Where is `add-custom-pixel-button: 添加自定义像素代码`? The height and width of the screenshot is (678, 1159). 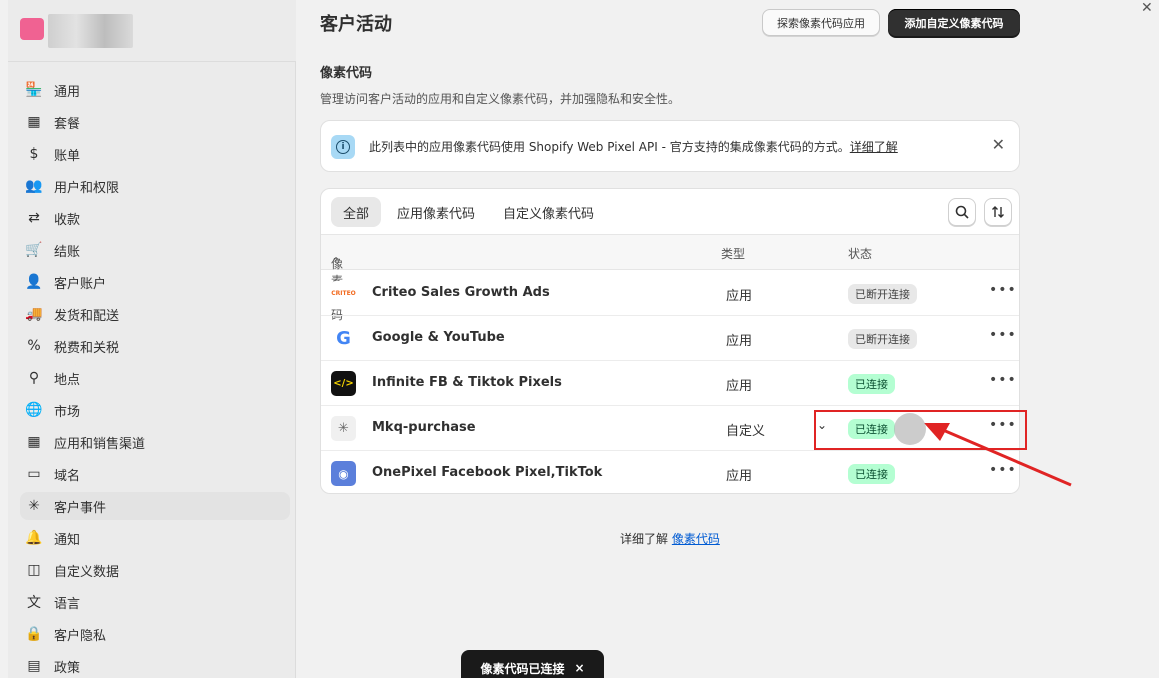
add-custom-pixel-button: 添加自定义像素代码 is located at coordinates (954, 22).